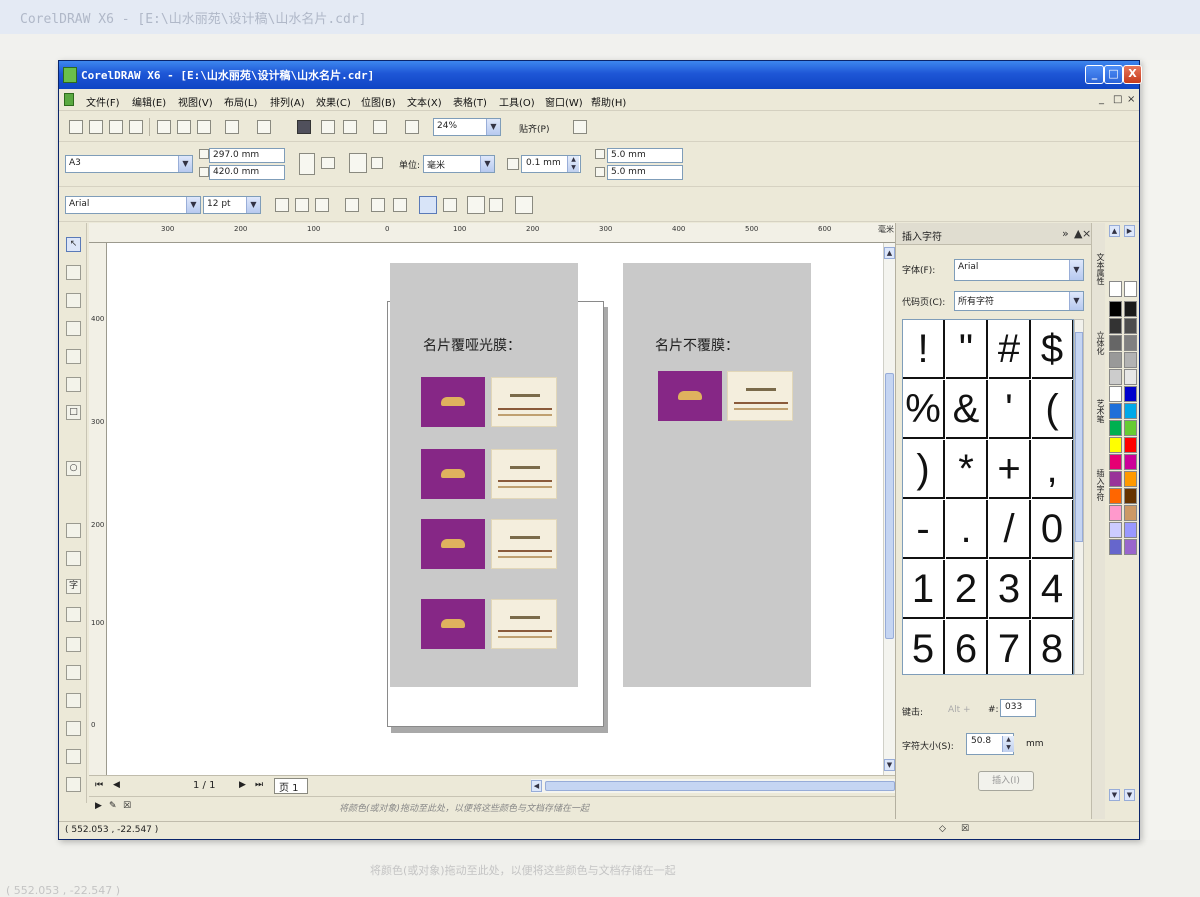 The height and width of the screenshot is (897, 1200). What do you see at coordinates (73, 700) in the screenshot?
I see `blend-tool-icon` at bounding box center [73, 700].